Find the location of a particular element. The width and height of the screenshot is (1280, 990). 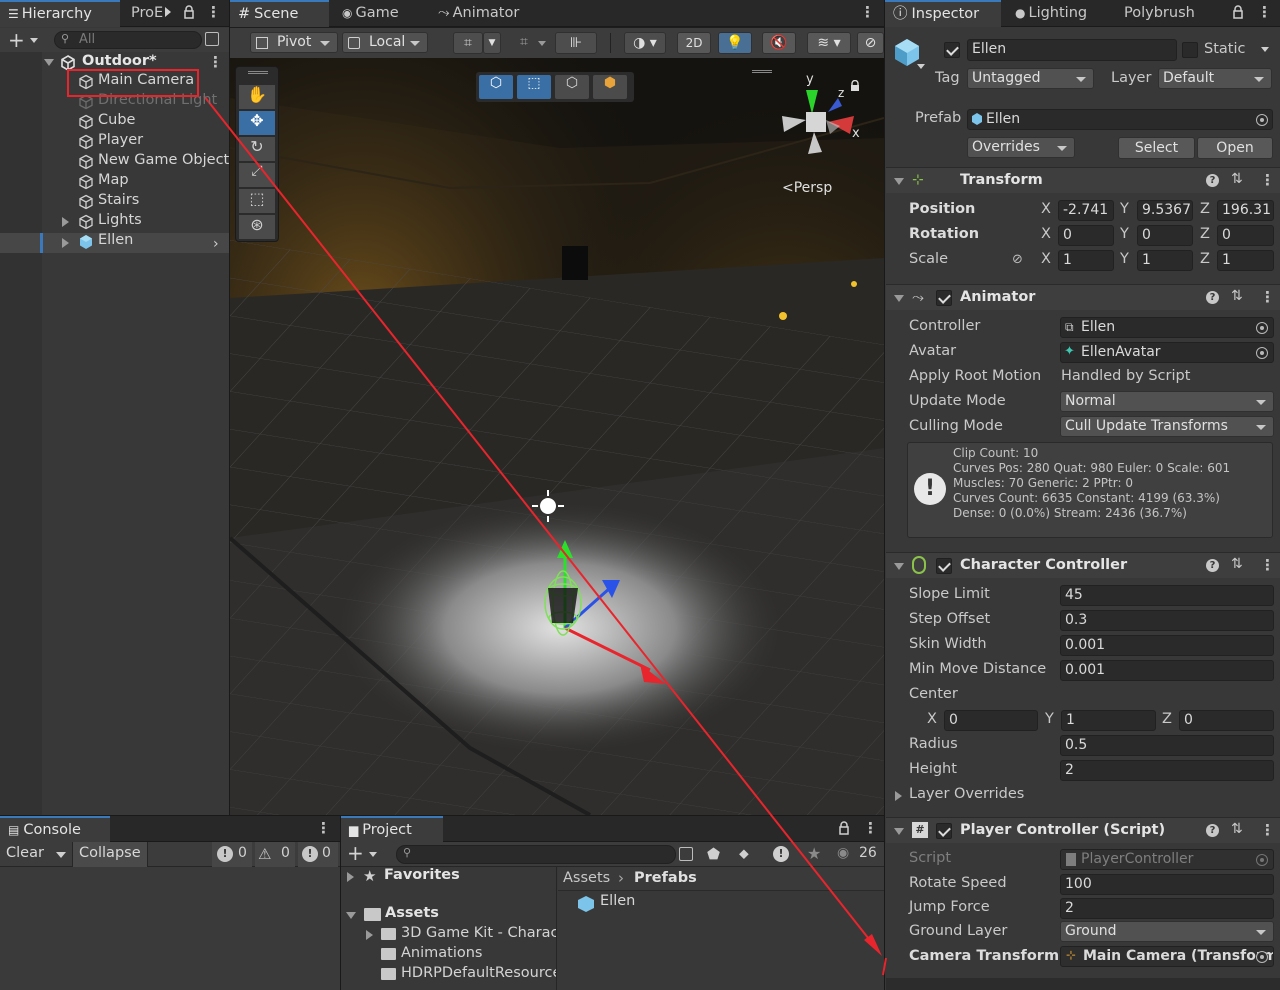

mesh-tool-icon: ⬢ is located at coordinates (610, 87).